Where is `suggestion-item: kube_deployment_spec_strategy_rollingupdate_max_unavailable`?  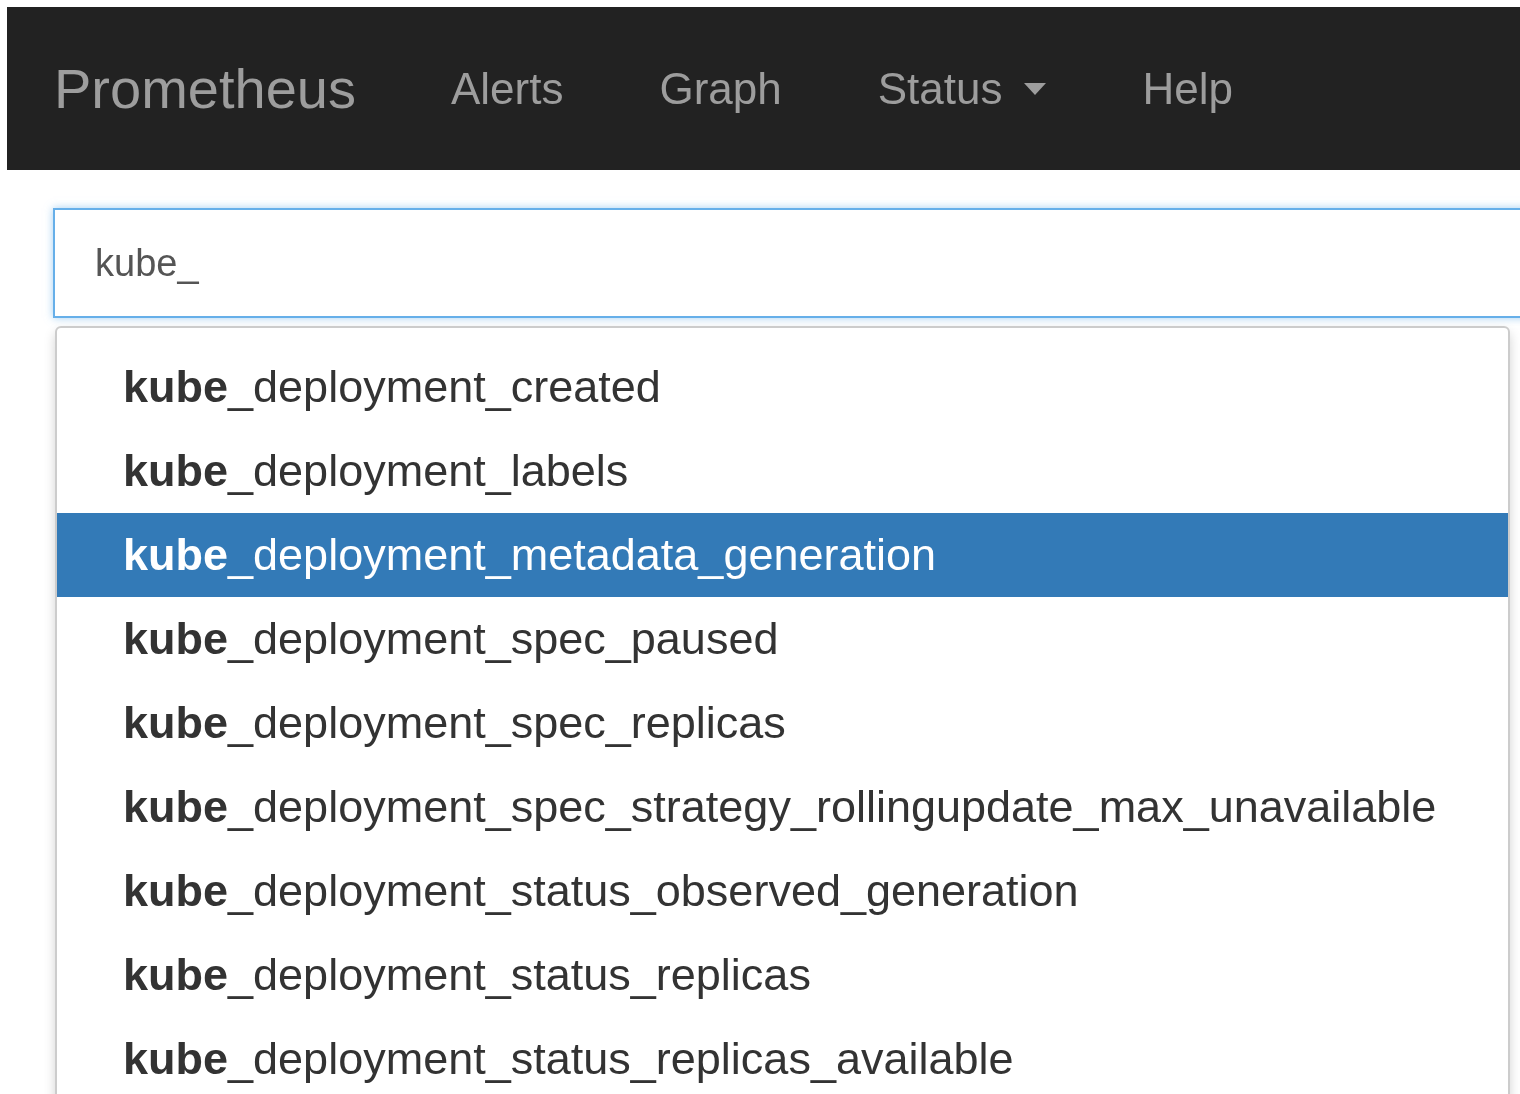
suggestion-item: kube_deployment_spec_strategy_rollingupdate_max_unavailable is located at coordinates (782, 807).